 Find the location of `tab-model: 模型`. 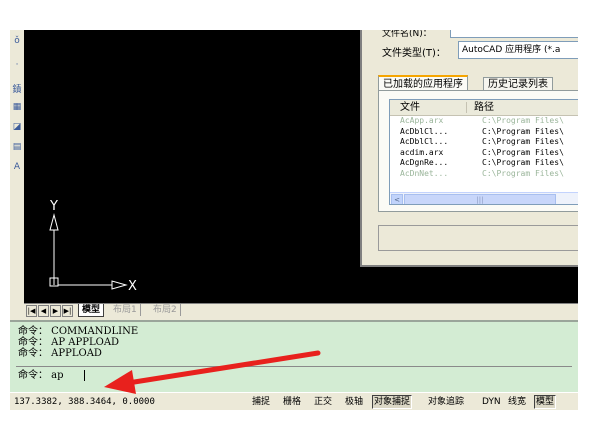

tab-model: 模型 is located at coordinates (91, 310).